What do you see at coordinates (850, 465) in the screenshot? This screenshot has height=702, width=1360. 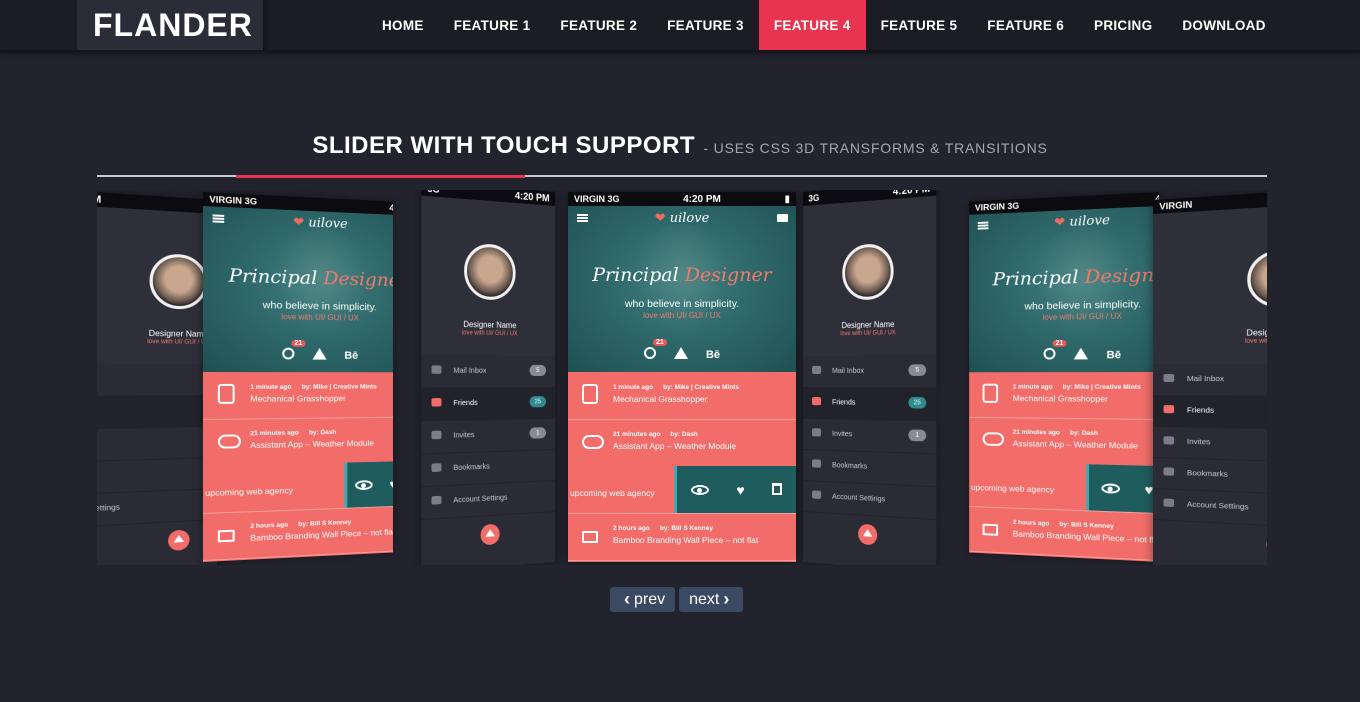 I see `menu-item-label: Bookmarks` at bounding box center [850, 465].